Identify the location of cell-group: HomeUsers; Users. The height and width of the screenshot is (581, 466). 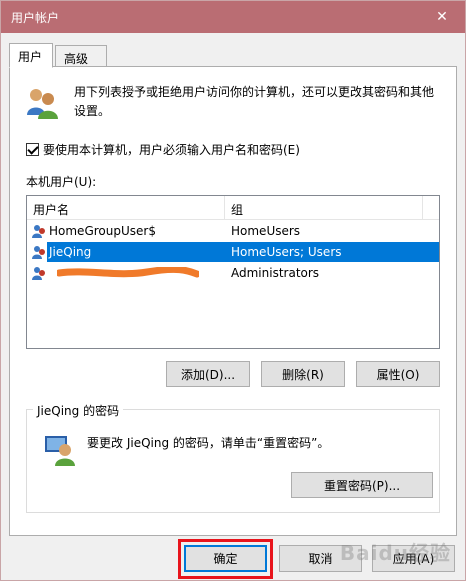
(286, 252).